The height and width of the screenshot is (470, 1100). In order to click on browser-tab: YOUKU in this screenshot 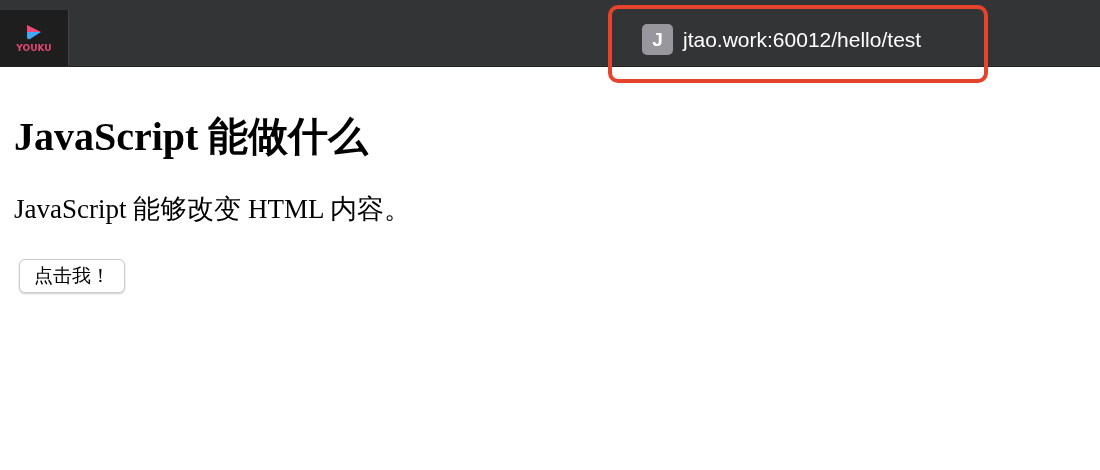, I will do `click(34, 38)`.